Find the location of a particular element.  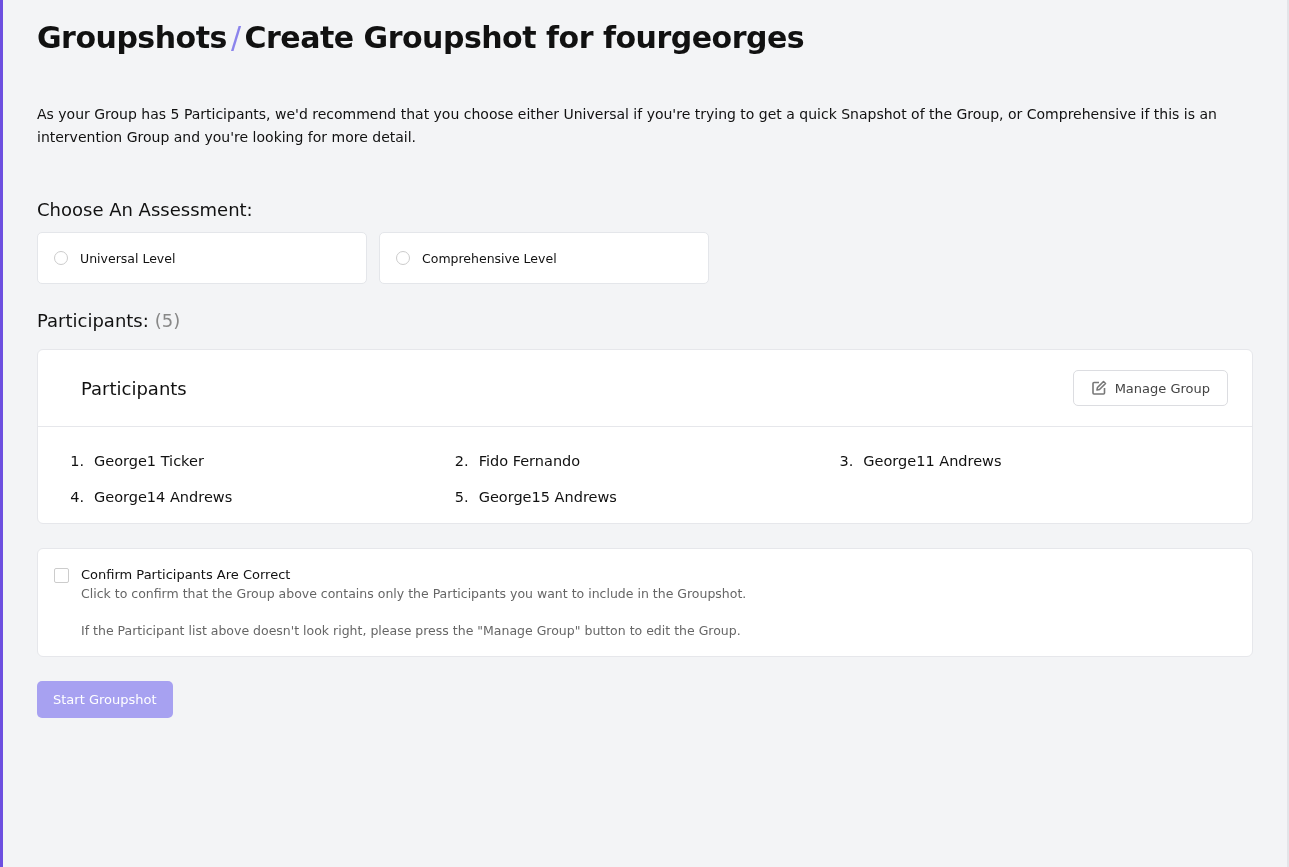

checkbox is located at coordinates (61, 575).